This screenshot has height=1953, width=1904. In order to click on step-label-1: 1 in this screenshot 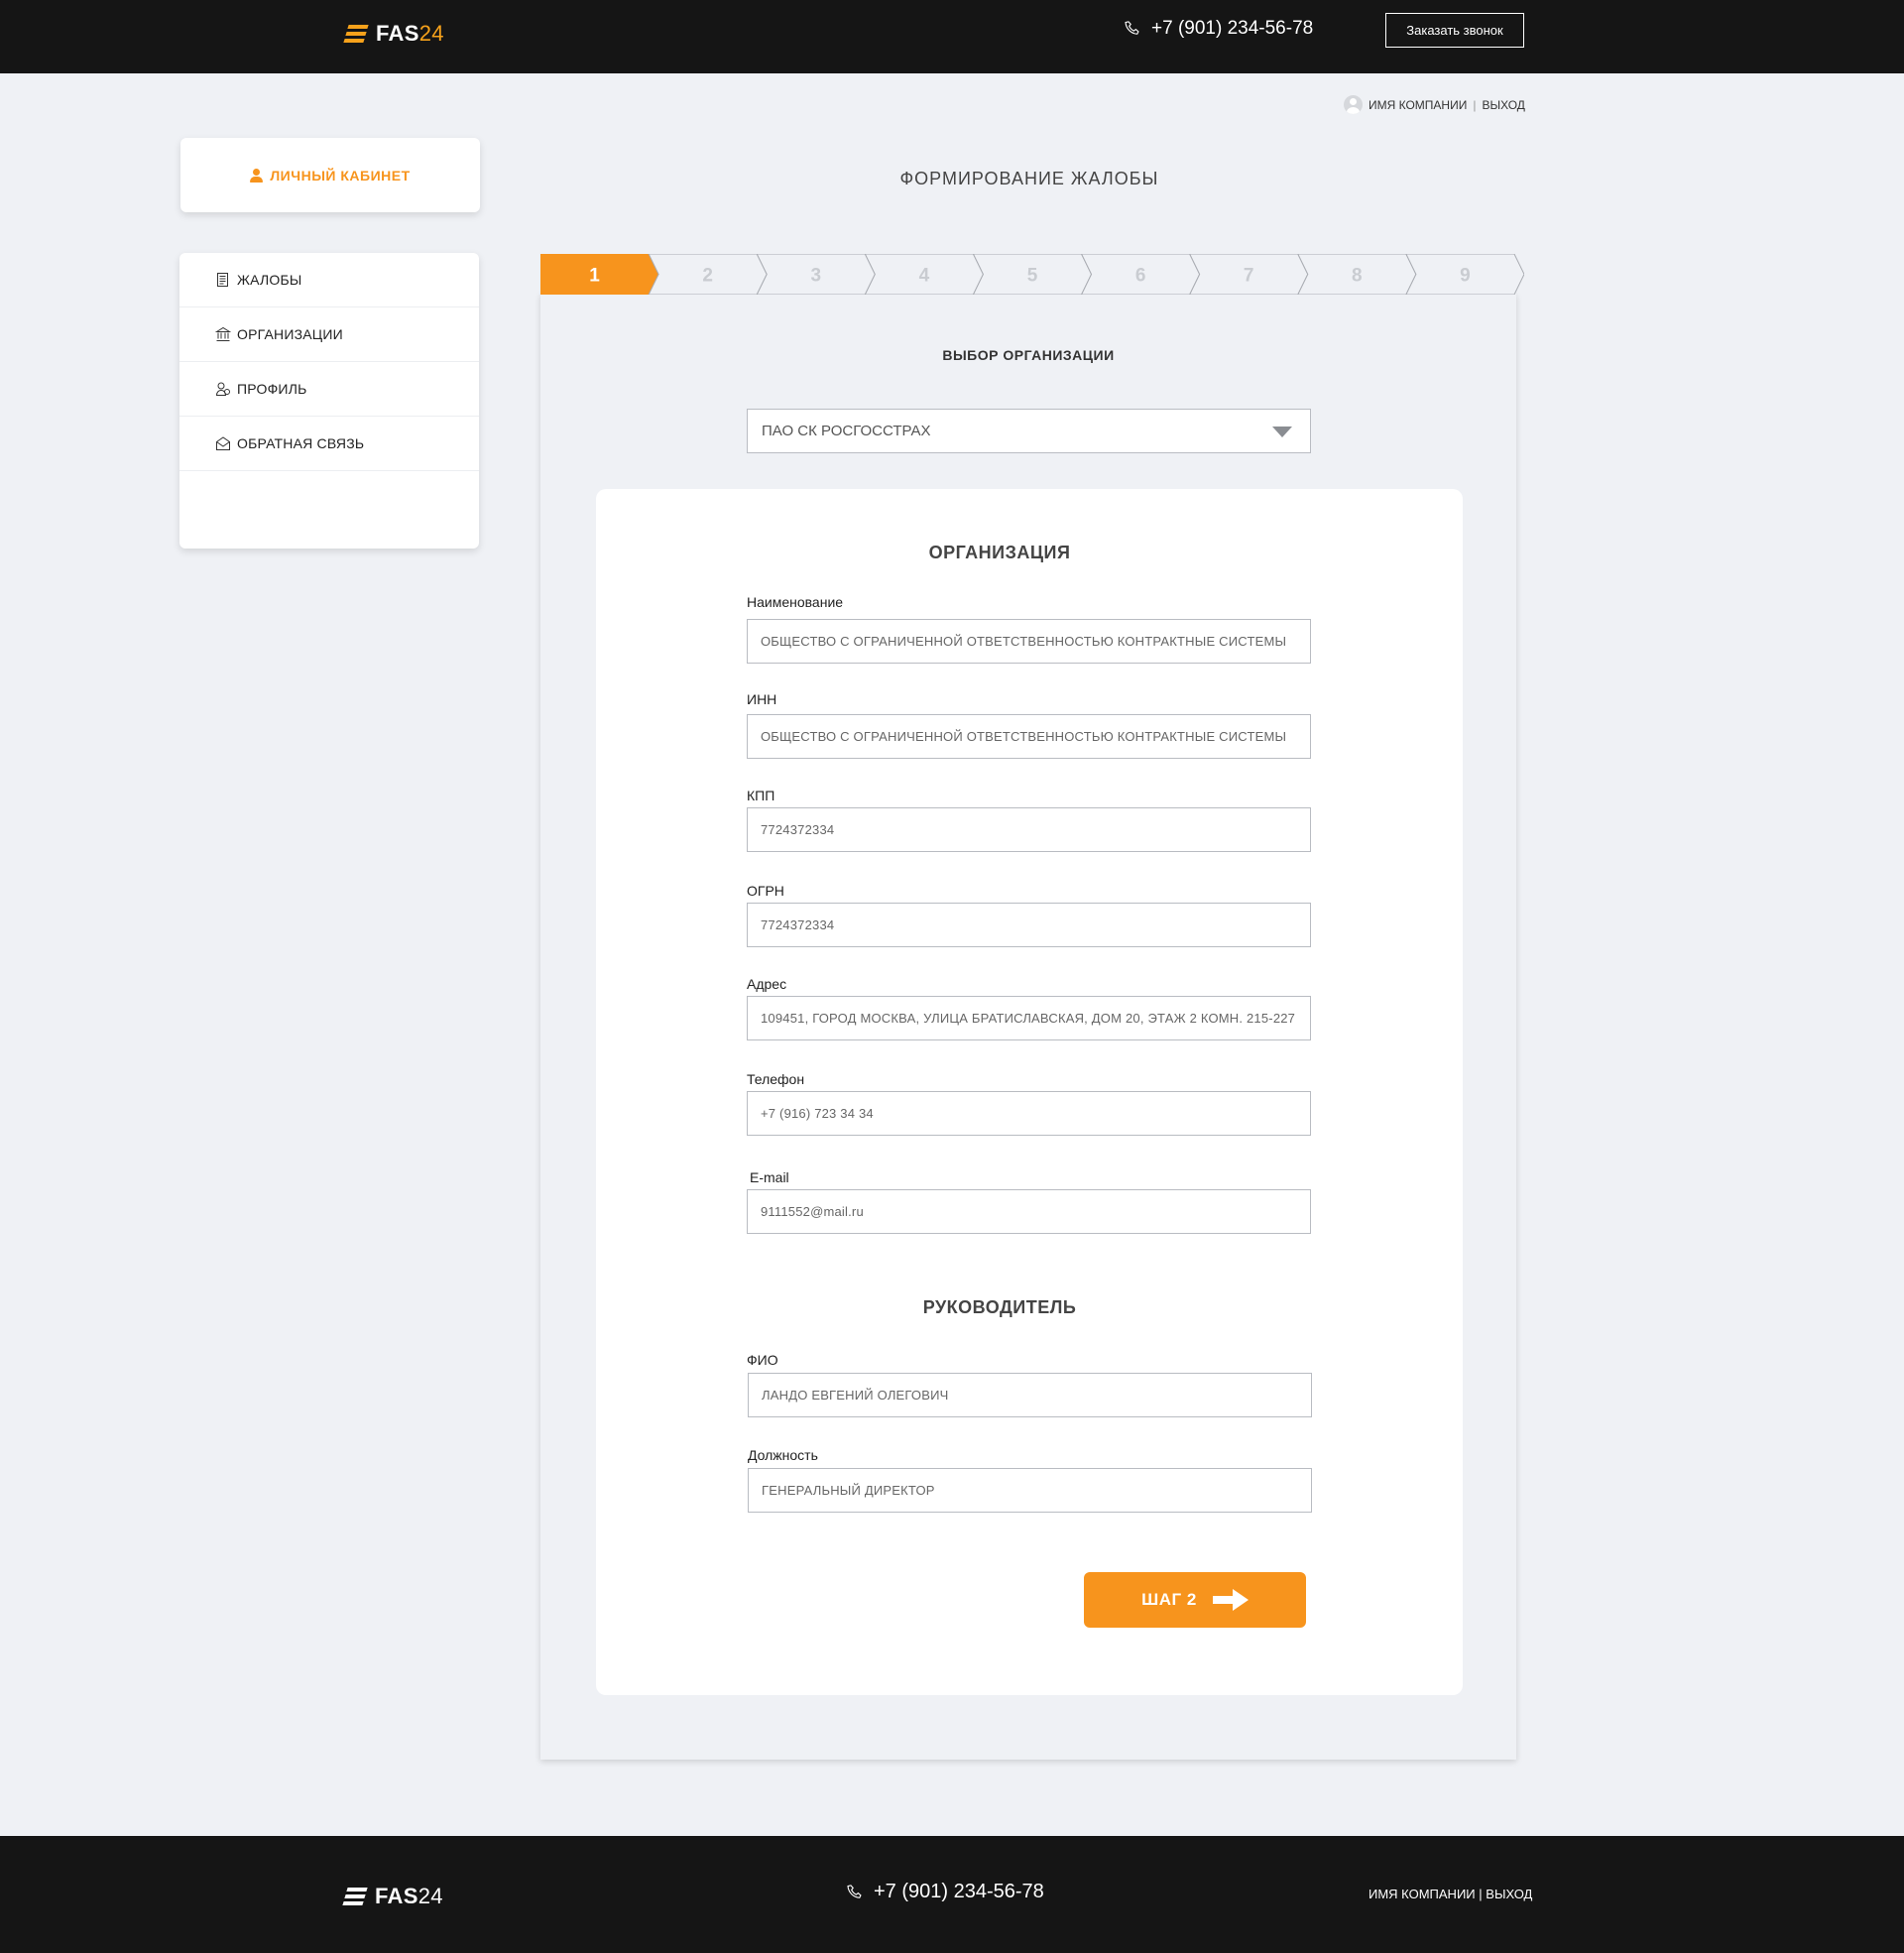, I will do `click(594, 277)`.